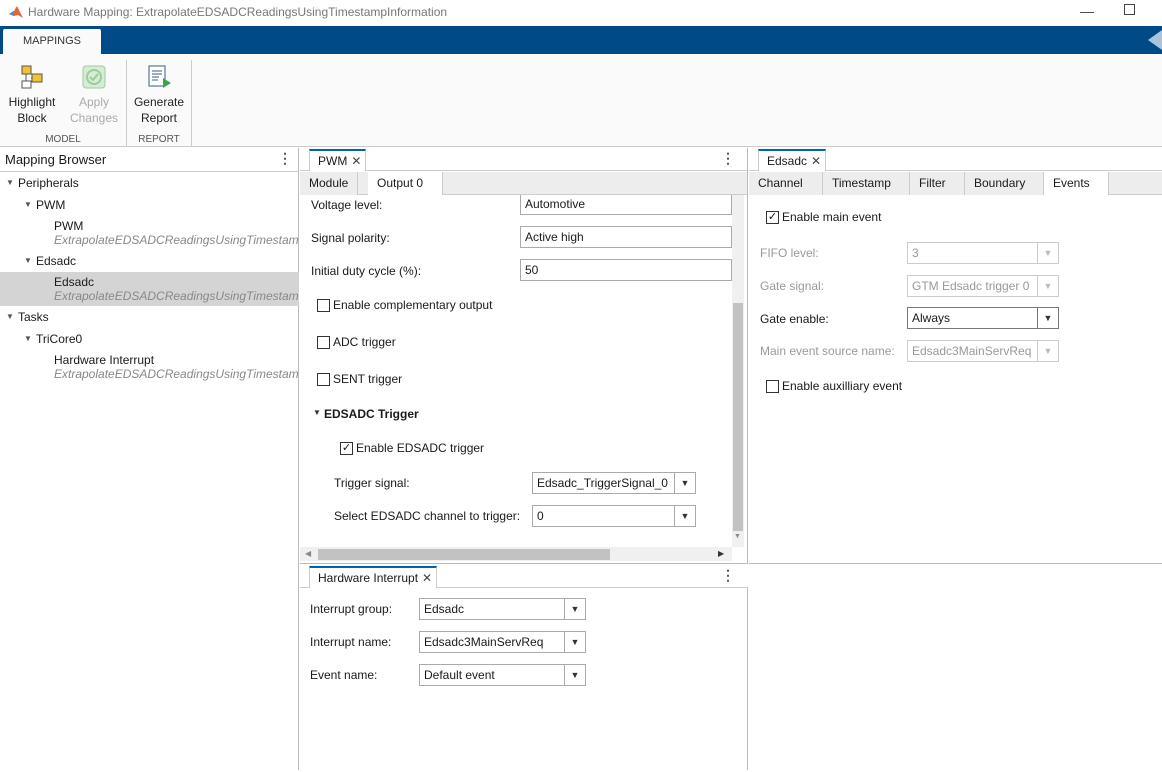  What do you see at coordinates (728, 158) in the screenshot?
I see `pwm-menu-icon: ⋮` at bounding box center [728, 158].